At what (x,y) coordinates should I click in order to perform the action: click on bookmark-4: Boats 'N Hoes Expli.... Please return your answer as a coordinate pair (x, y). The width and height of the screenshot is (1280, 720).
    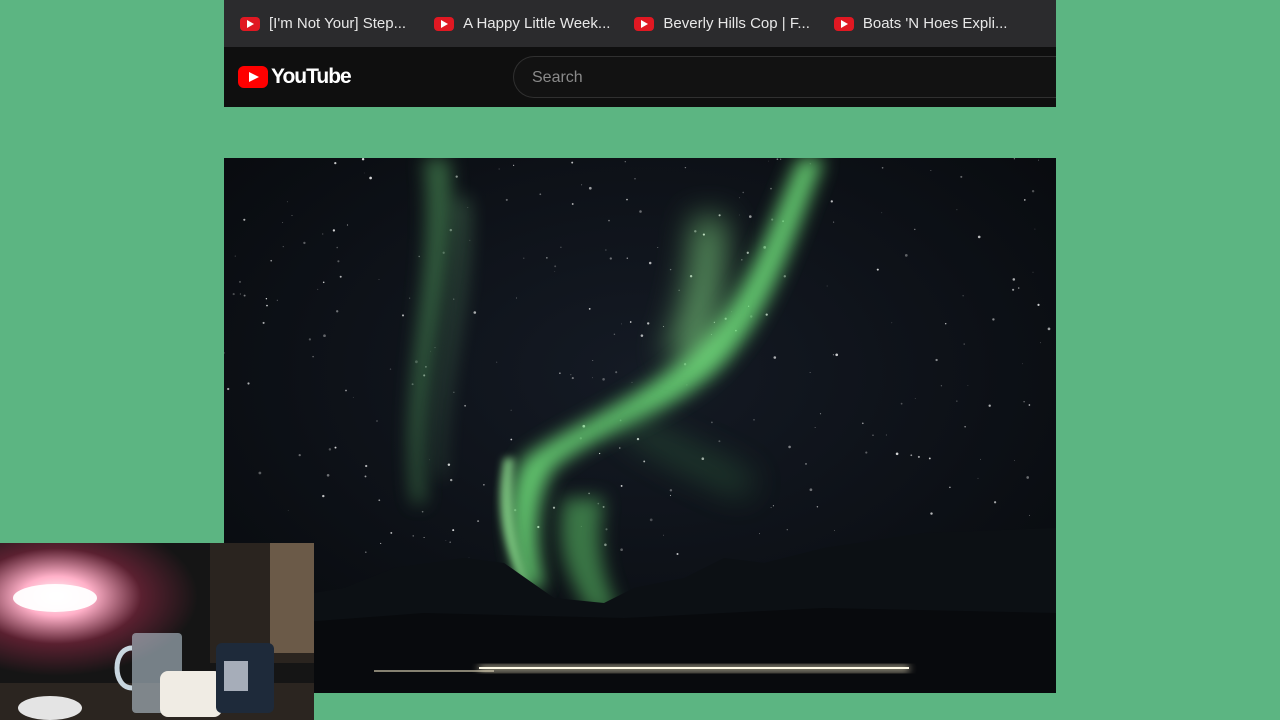
    Looking at the image, I should click on (921, 24).